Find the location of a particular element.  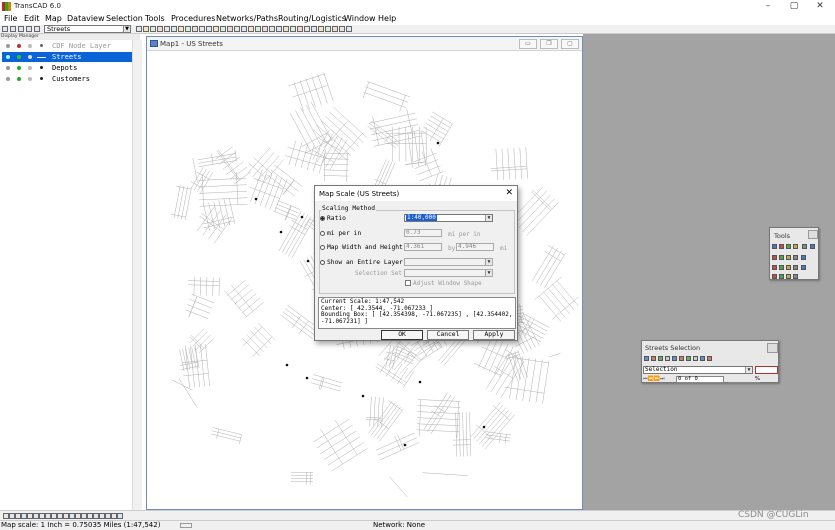

display-manager-scrollbar is located at coordinates (137, 275).